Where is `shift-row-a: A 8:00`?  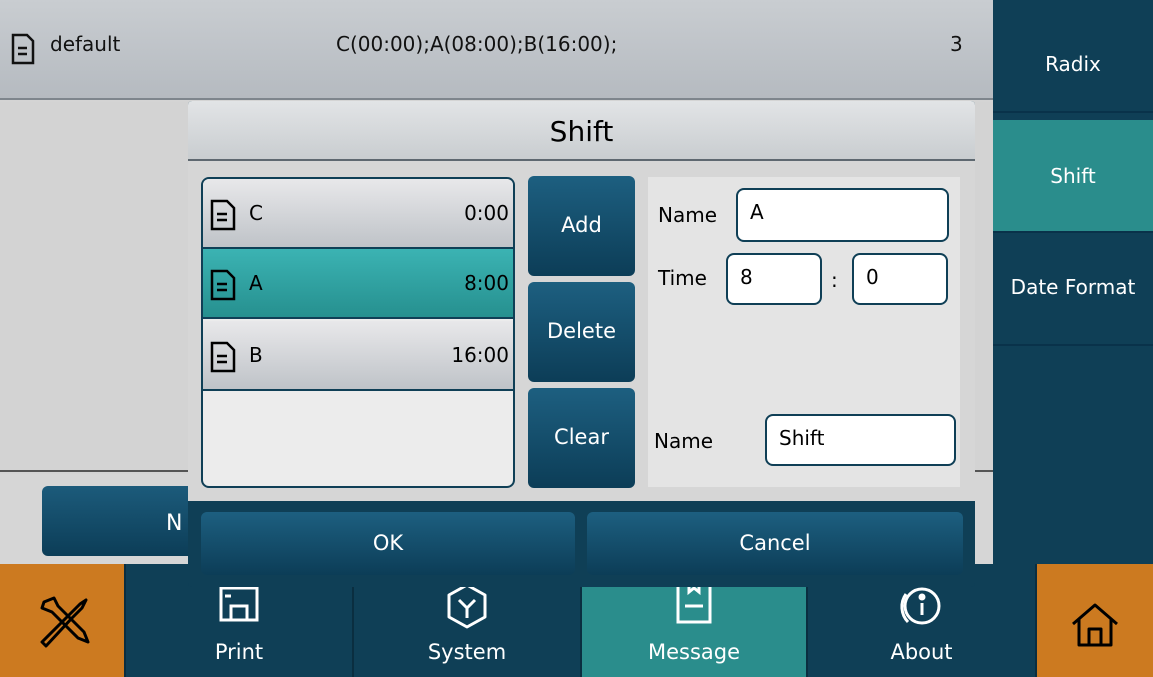
shift-row-a: A 8:00 is located at coordinates (358, 284).